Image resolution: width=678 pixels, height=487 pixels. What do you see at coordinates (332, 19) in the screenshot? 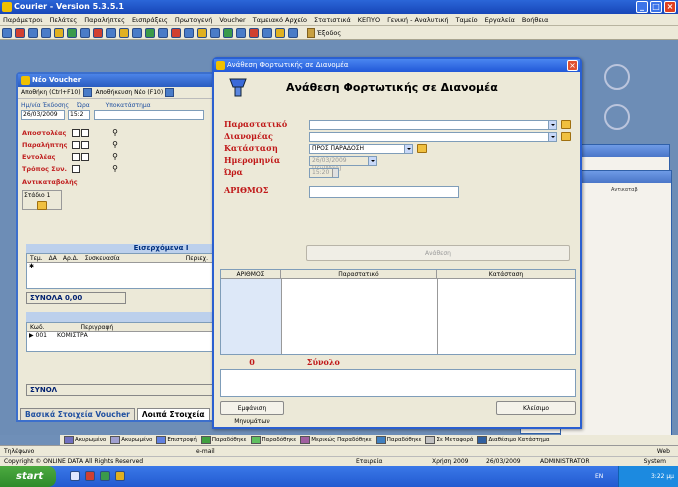
I see `menu-item: Στατιστικά` at bounding box center [332, 19].